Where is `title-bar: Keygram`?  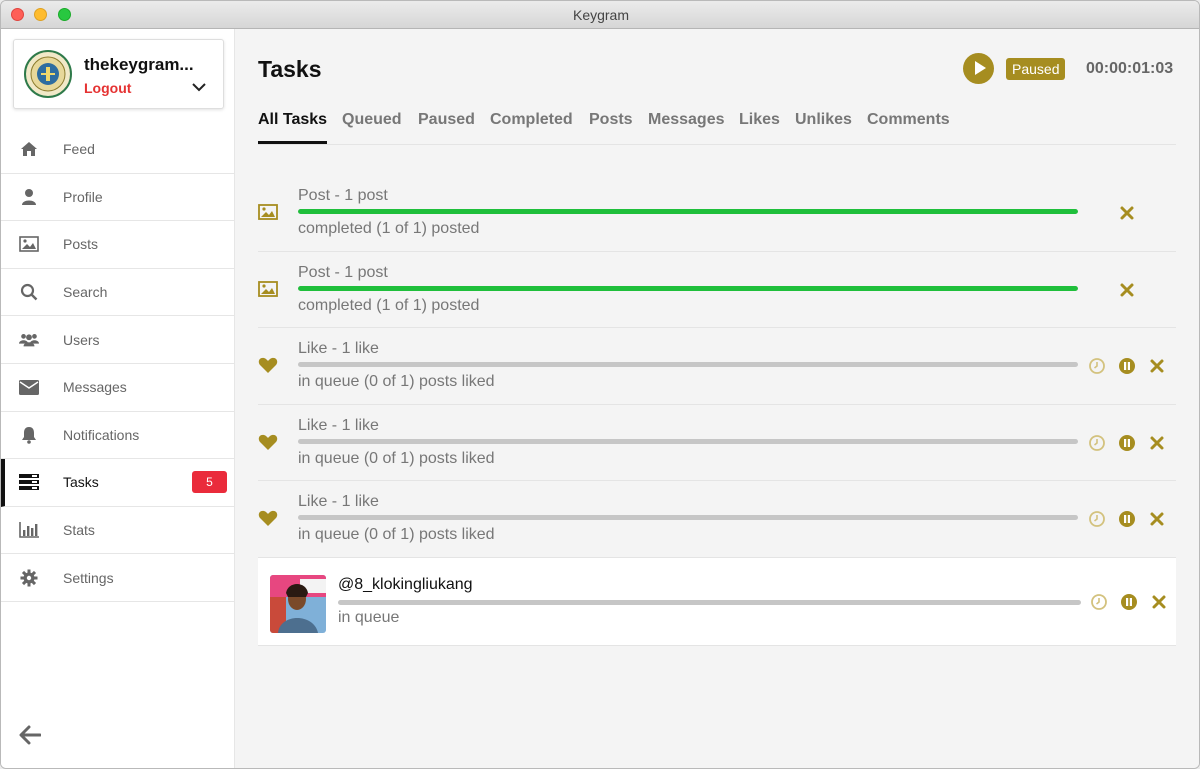
title-bar: Keygram is located at coordinates (600, 15).